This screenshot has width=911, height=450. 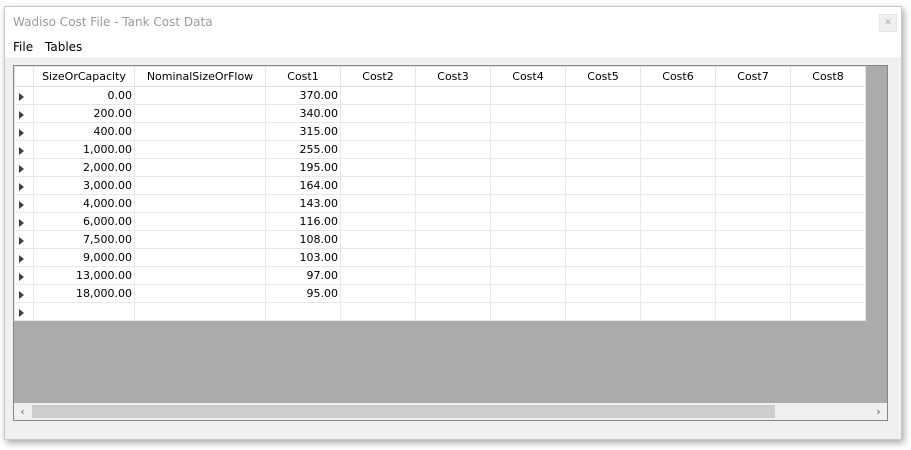 What do you see at coordinates (84, 203) in the screenshot?
I see `cell-size: 4,000.00` at bounding box center [84, 203].